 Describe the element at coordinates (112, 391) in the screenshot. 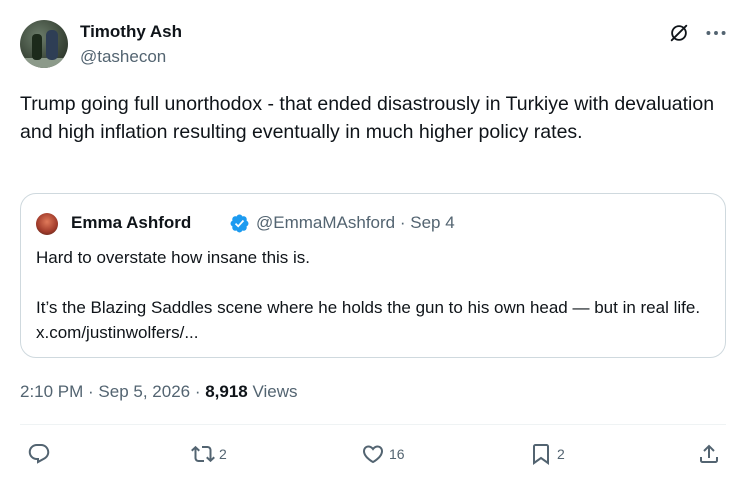

I see `time-date: 2:10 PM · Sep 5, 2026 ·` at that location.